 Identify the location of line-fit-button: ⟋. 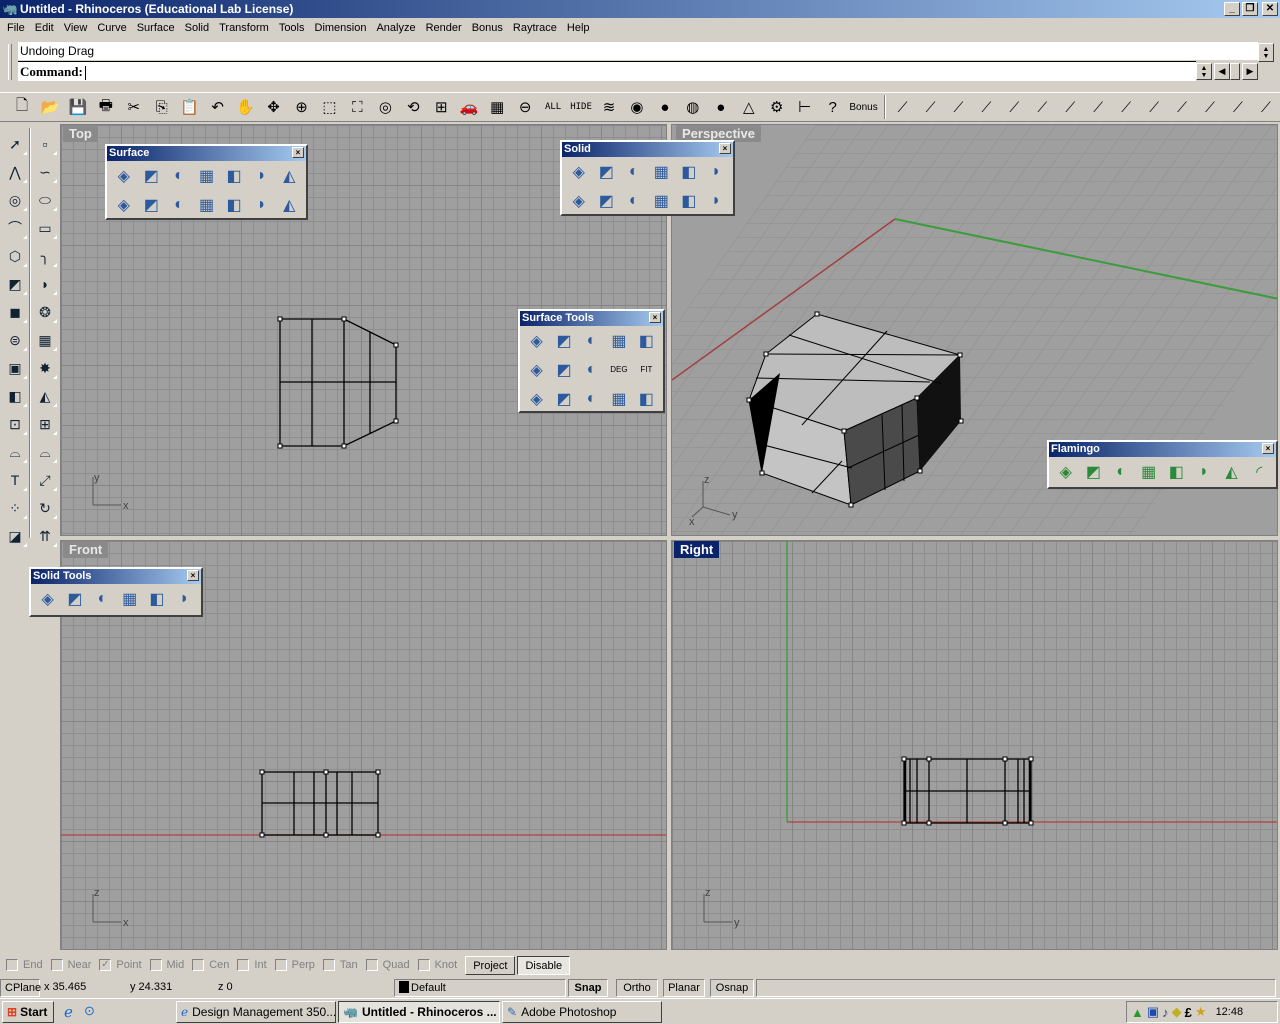
(1238, 107).